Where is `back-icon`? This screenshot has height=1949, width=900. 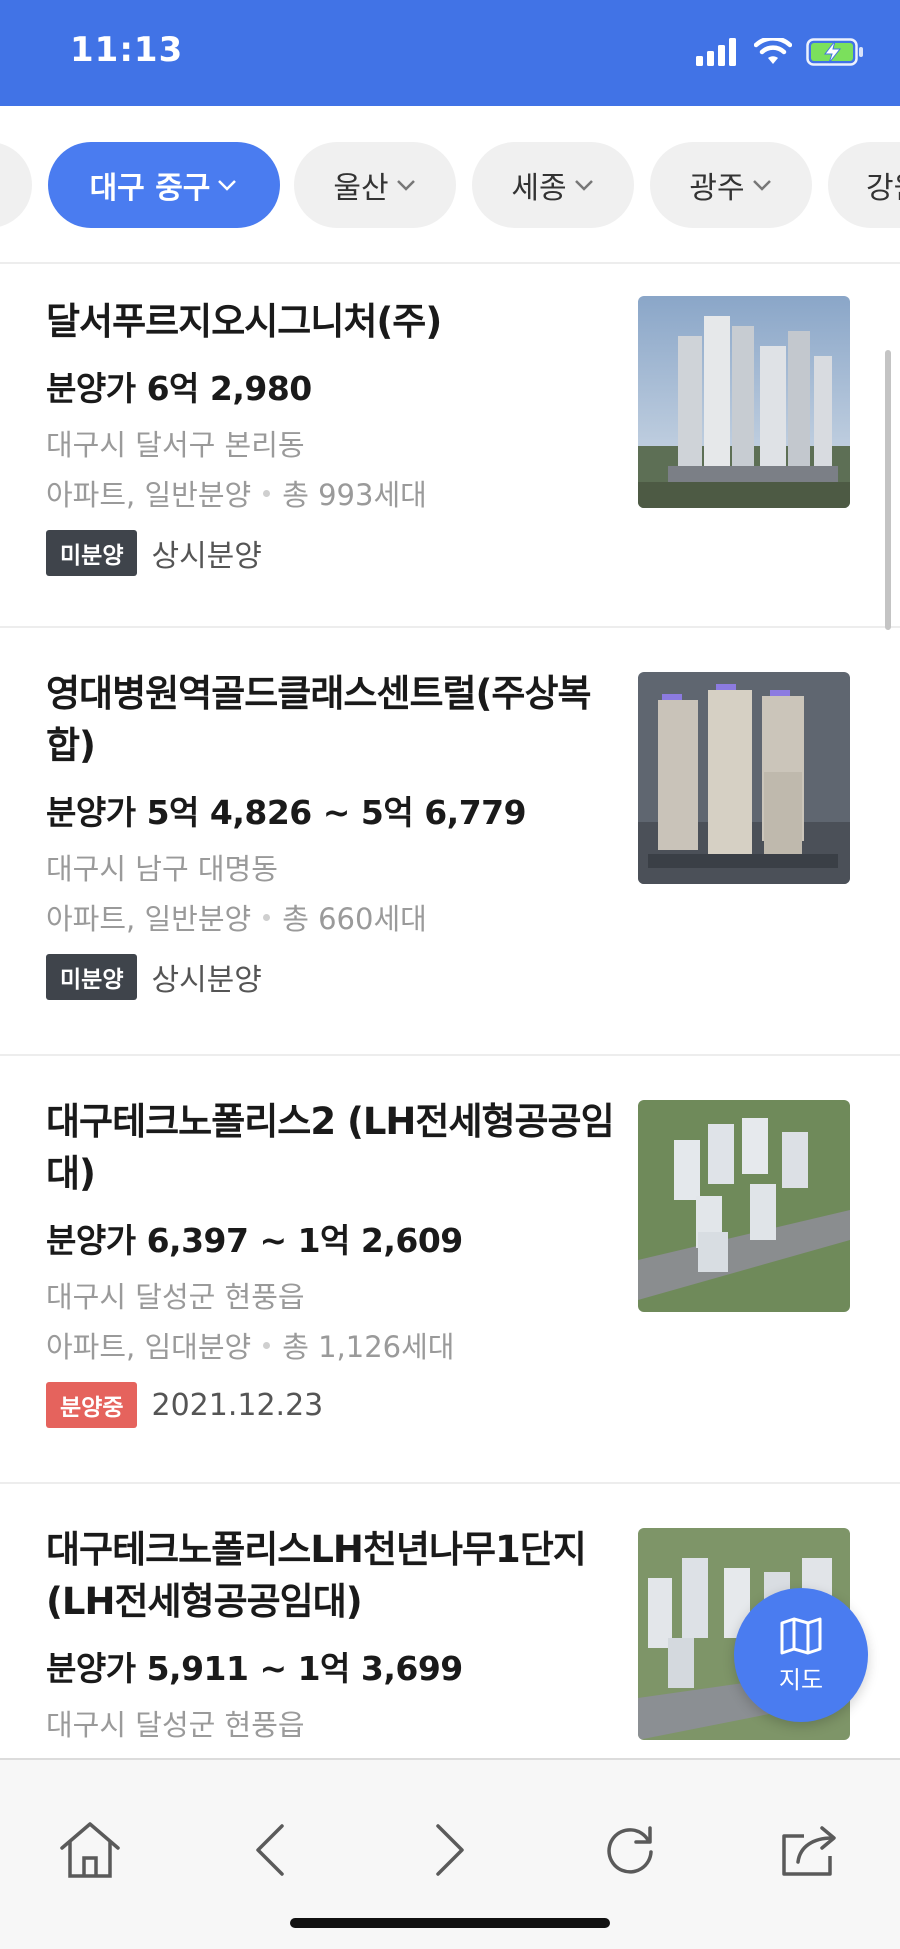 back-icon is located at coordinates (270, 1850).